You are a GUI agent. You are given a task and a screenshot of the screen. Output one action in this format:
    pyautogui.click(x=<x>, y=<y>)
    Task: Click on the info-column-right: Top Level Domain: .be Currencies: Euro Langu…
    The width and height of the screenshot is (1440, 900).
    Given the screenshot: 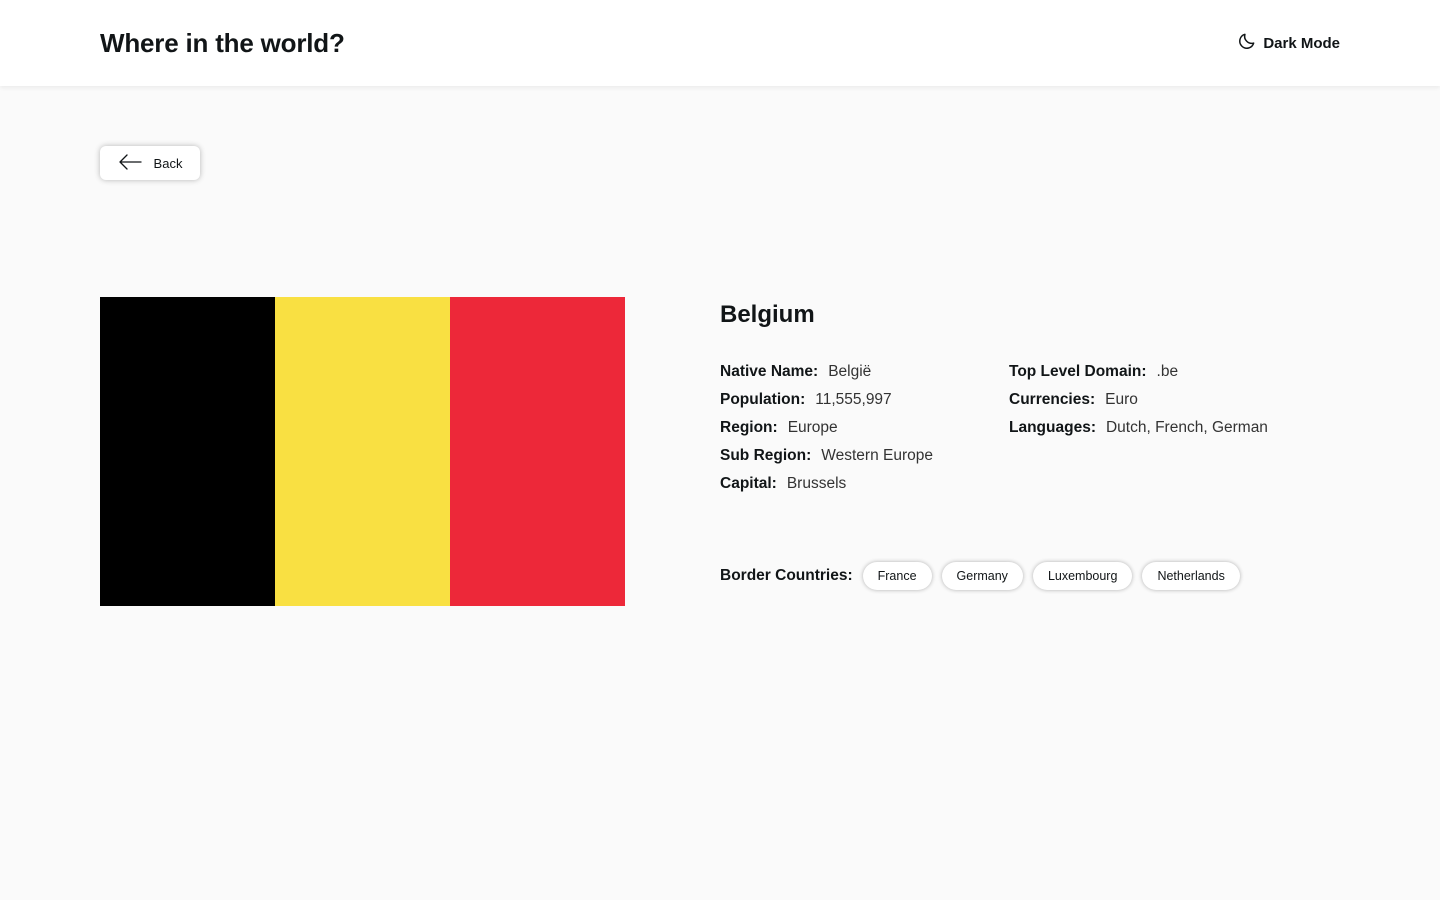 What is the action you would take?
    pyautogui.click(x=1138, y=428)
    